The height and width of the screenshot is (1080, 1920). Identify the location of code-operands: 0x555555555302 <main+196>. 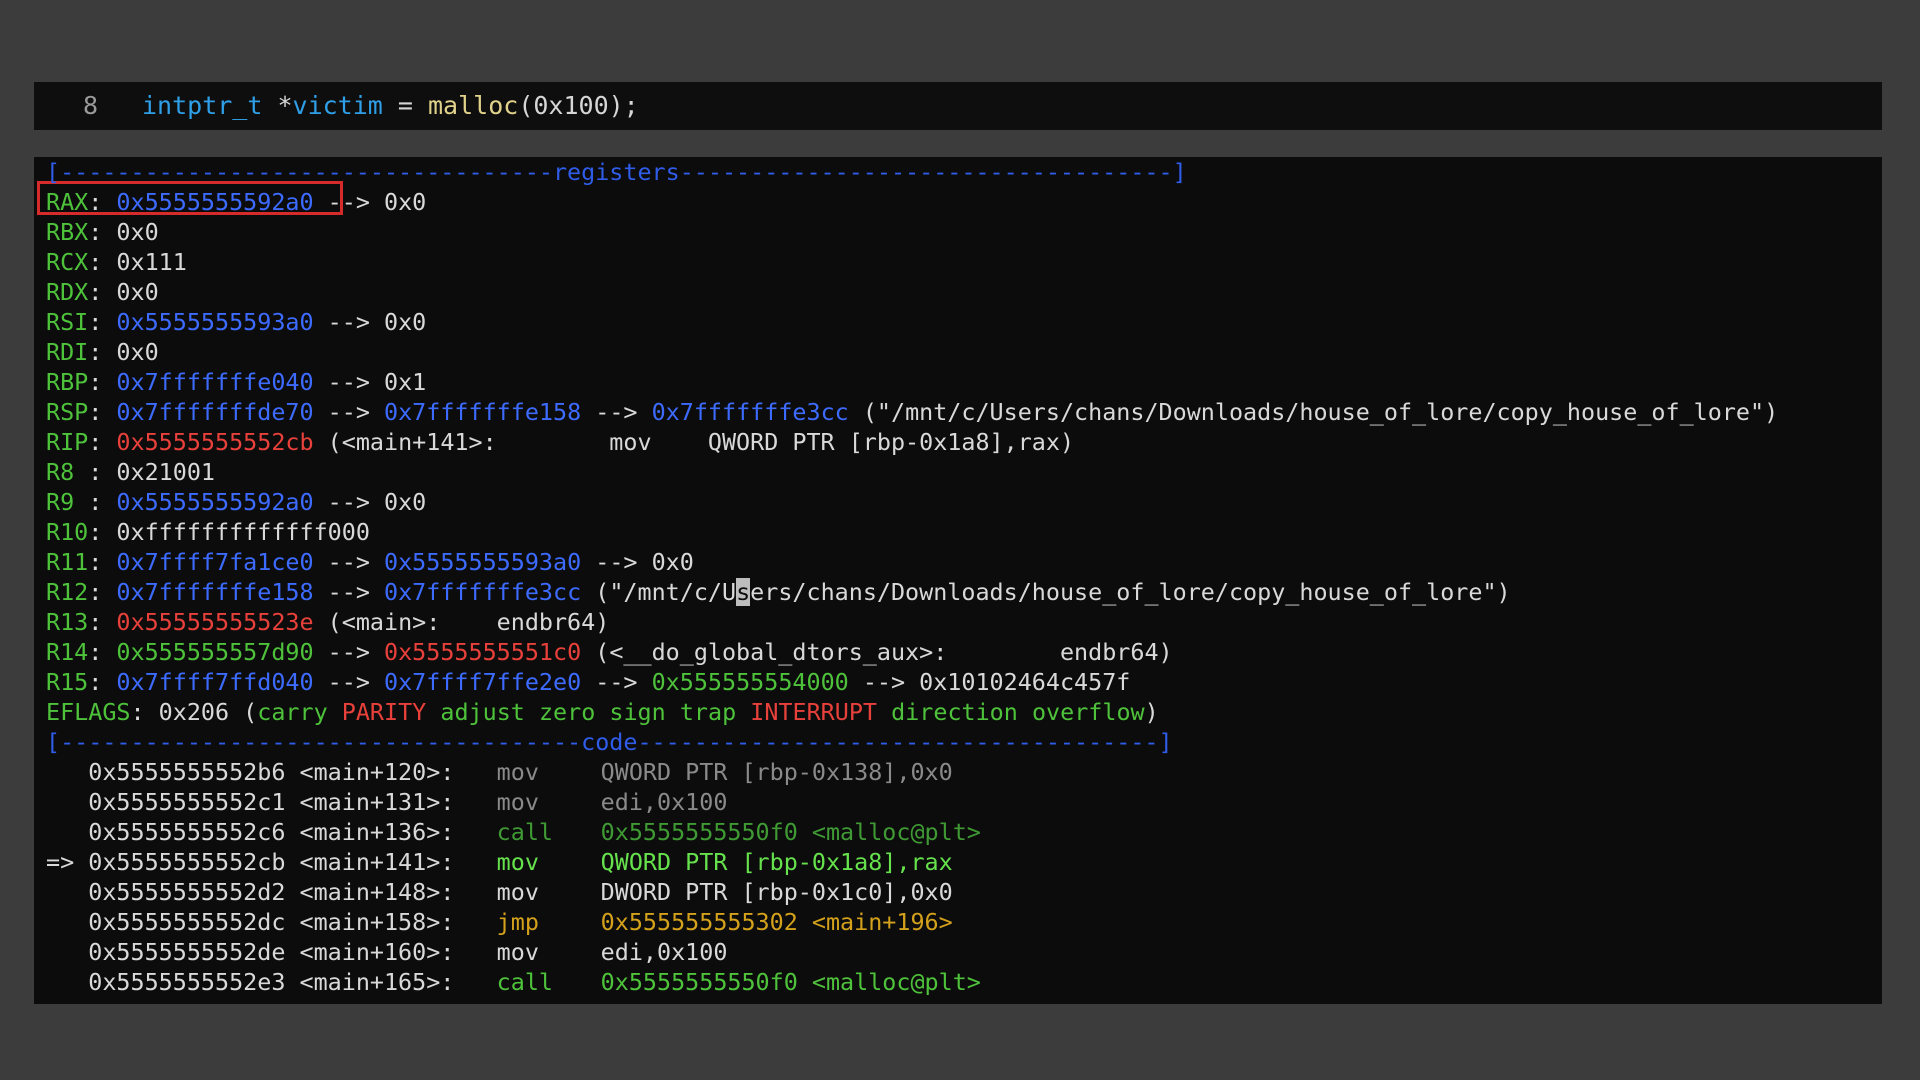
(776, 922).